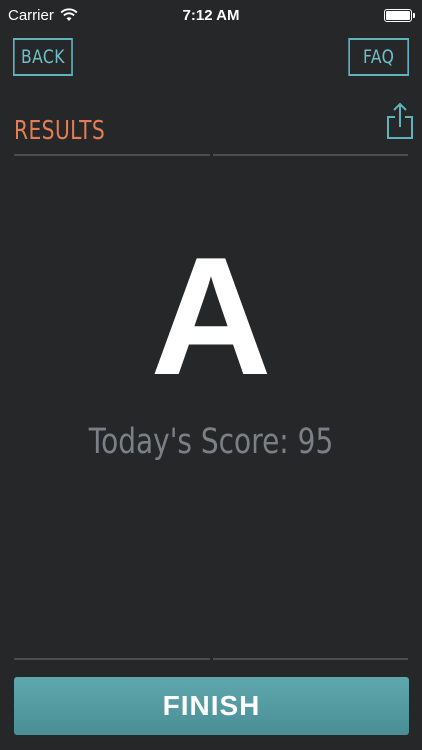 The image size is (422, 750). What do you see at coordinates (310, 659) in the screenshot?
I see `bottom-divider-right` at bounding box center [310, 659].